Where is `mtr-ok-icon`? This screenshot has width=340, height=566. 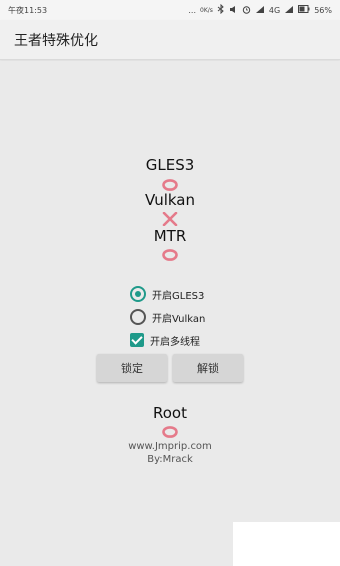 mtr-ok-icon is located at coordinates (170, 255).